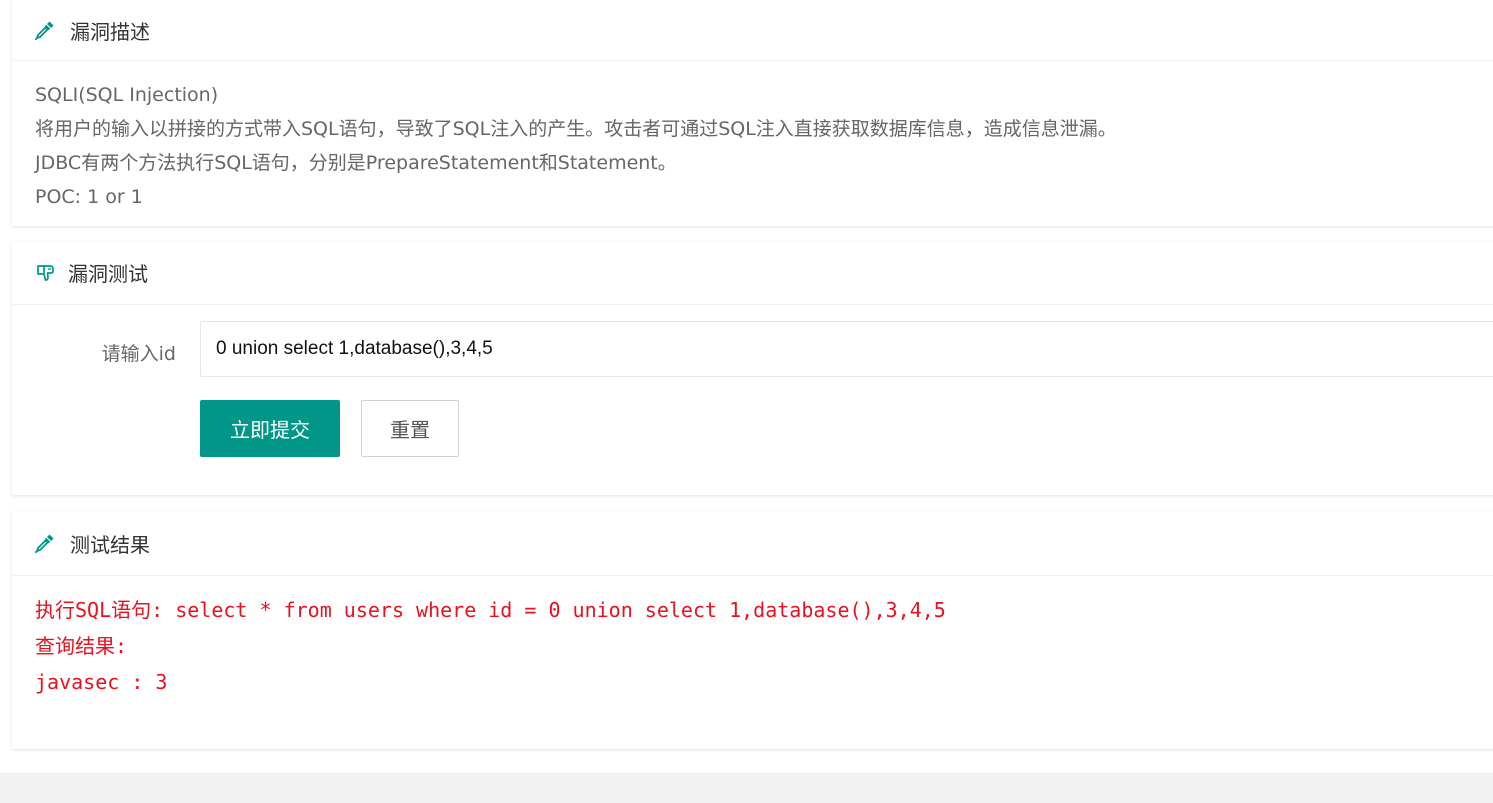  I want to click on test-header: 漏洞测试, so click(752, 273).